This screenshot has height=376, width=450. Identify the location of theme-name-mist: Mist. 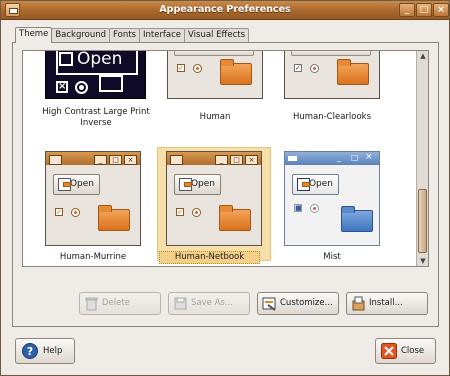
(332, 257).